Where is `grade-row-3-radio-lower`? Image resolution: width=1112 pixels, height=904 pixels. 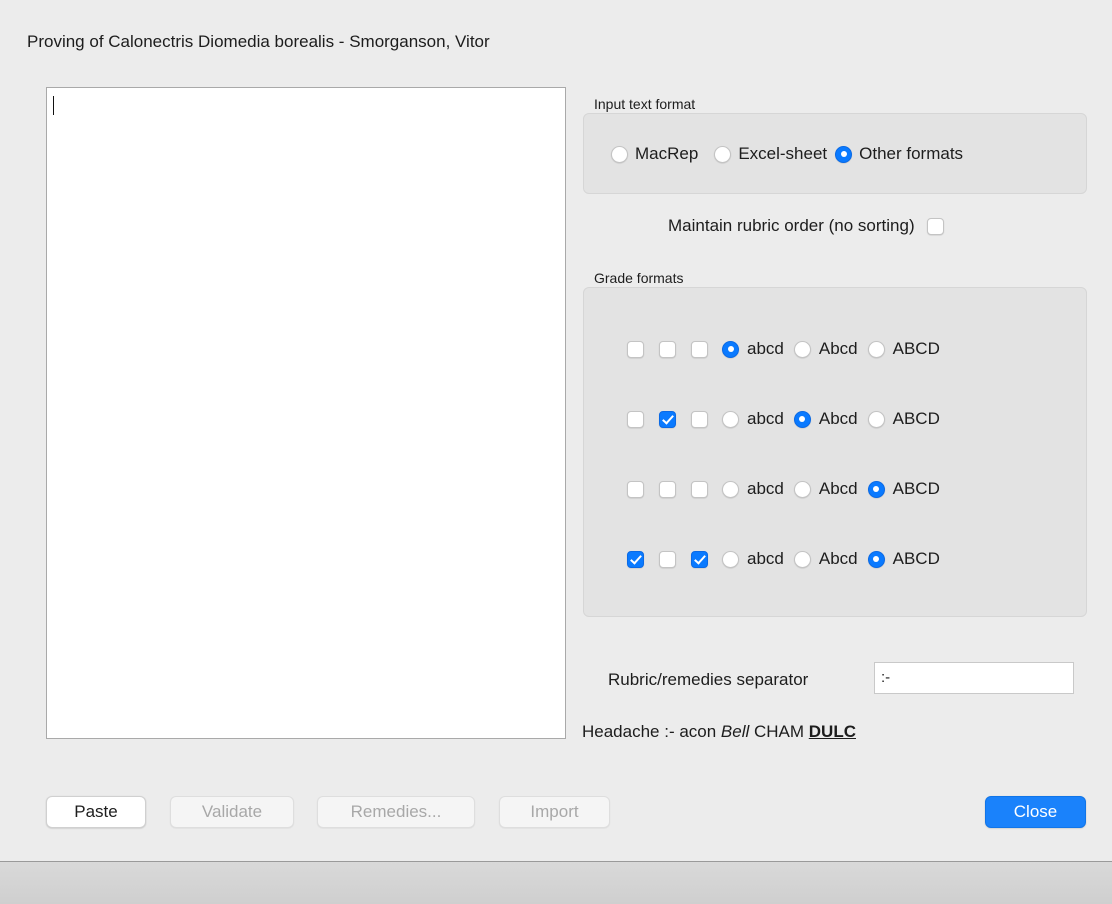
grade-row-3-radio-lower is located at coordinates (730, 489).